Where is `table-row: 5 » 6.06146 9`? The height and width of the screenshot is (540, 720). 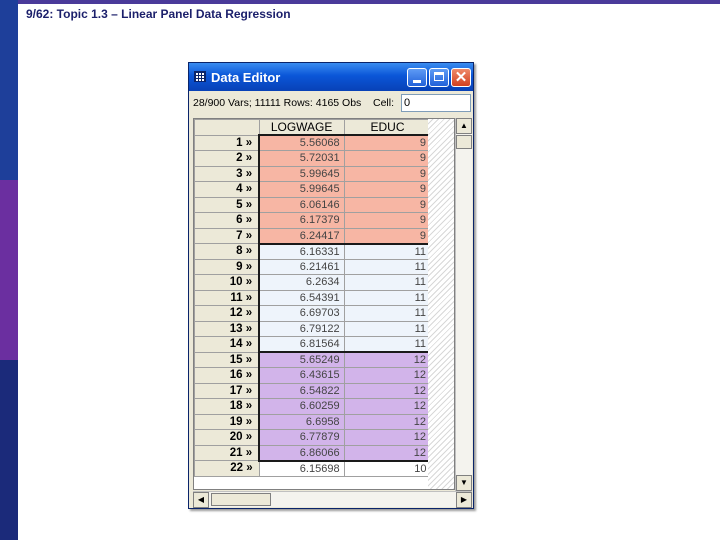 table-row: 5 » 6.06146 9 is located at coordinates (313, 204).